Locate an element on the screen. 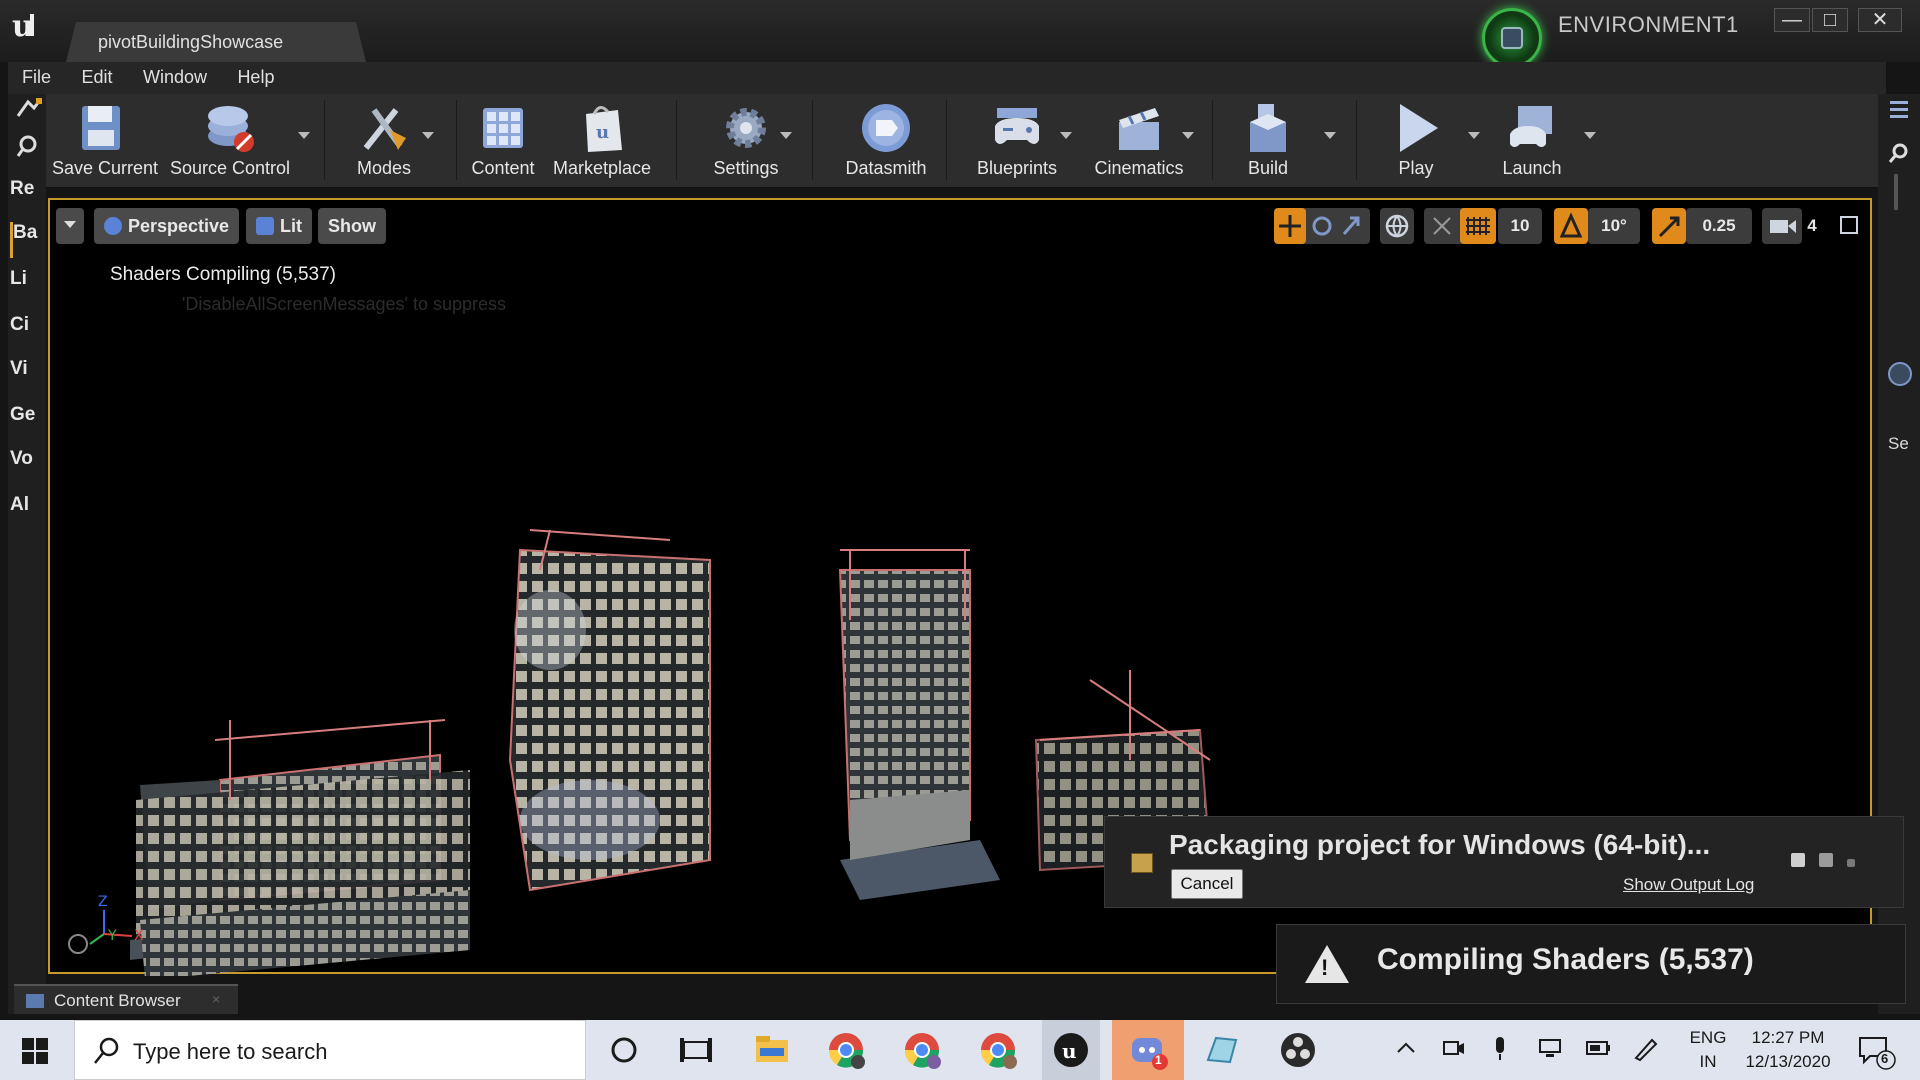 The height and width of the screenshot is (1080, 1920). minimize-button: — is located at coordinates (1792, 20).